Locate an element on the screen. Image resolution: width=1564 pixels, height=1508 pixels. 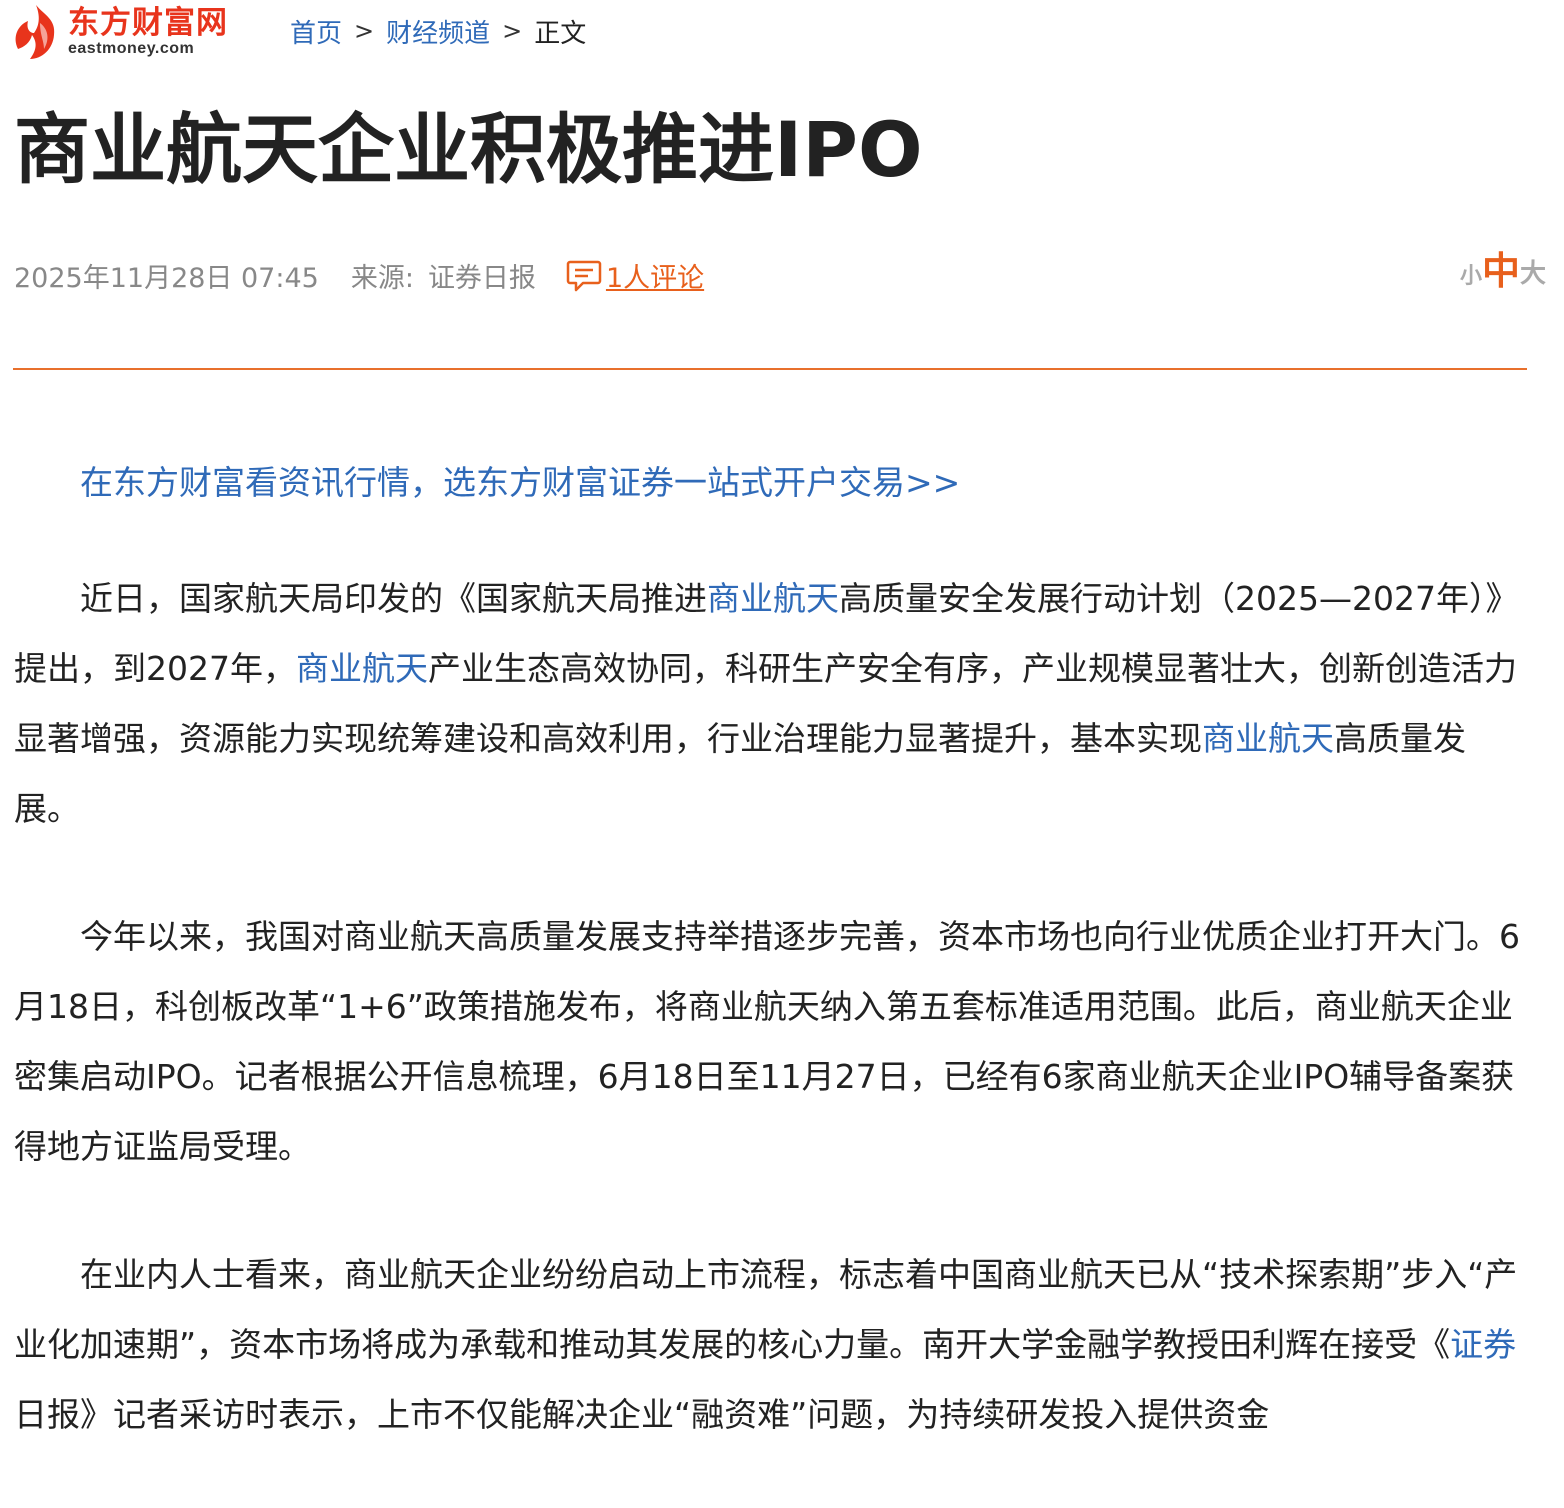
article-meta: 2025年11月28日 07:45 来源: 证券日报 1人评论 is located at coordinates (359, 275).